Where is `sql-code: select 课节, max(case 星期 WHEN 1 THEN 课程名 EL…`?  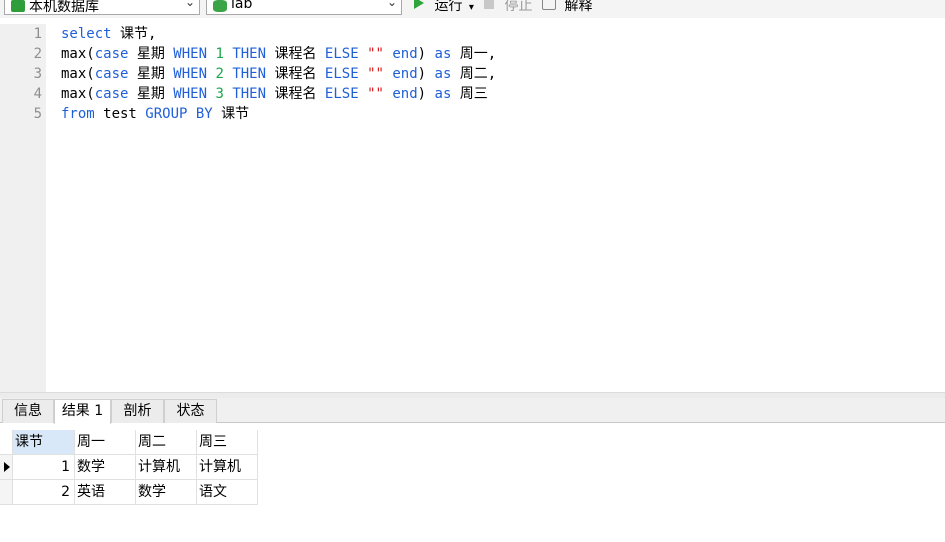
sql-code: select 课节, max(case 星期 WHEN 1 THEN 课程名 EL… is located at coordinates (278, 74).